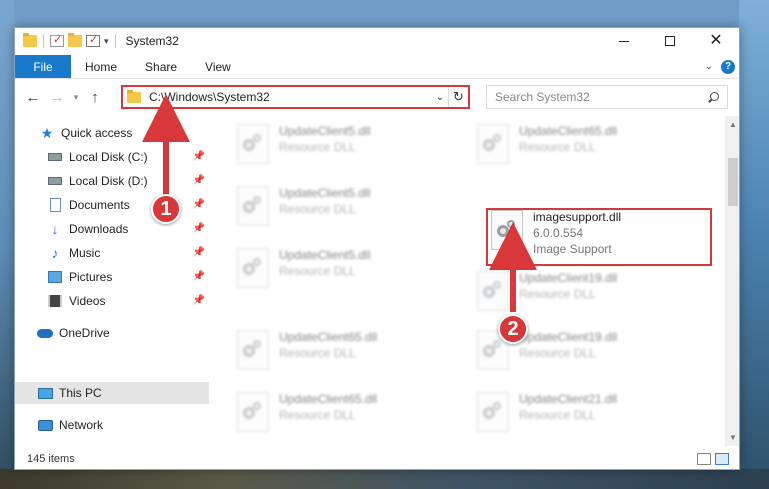 Image resolution: width=769 pixels, height=489 pixels. I want to click on sidebar-item-onedrive: OneDrive, so click(112, 333).